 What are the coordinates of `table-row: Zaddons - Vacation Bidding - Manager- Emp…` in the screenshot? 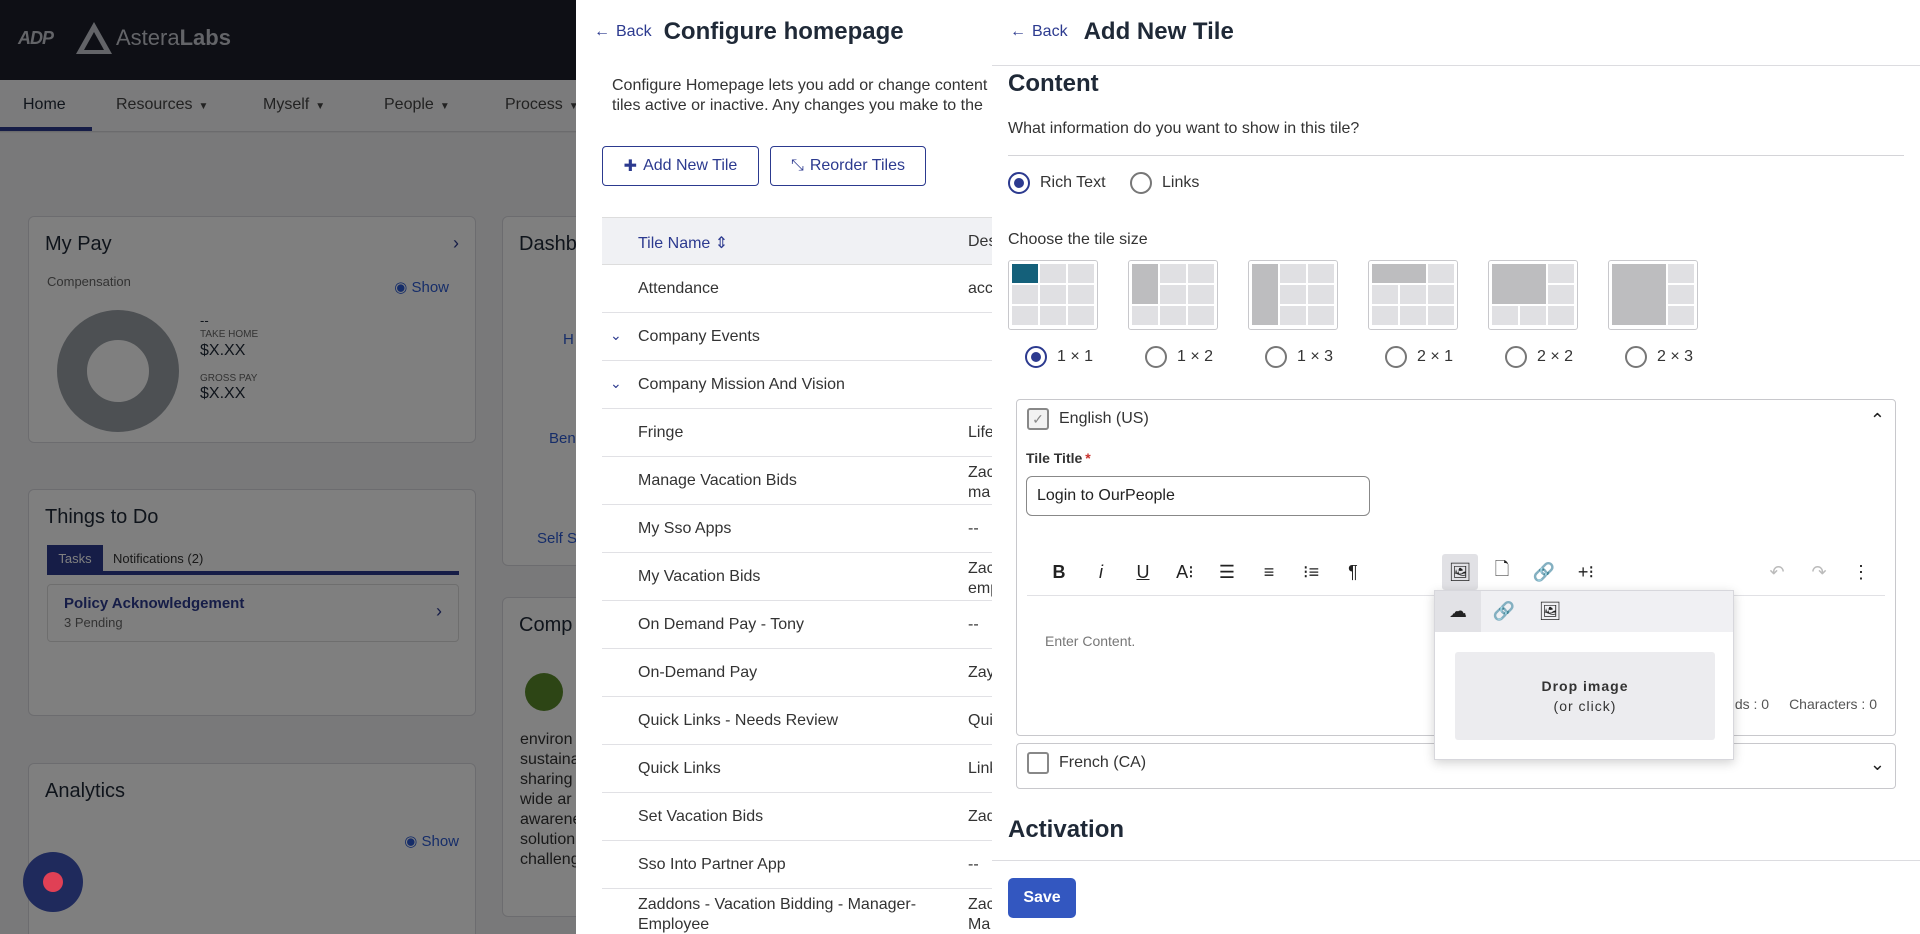 It's located at (797, 911).